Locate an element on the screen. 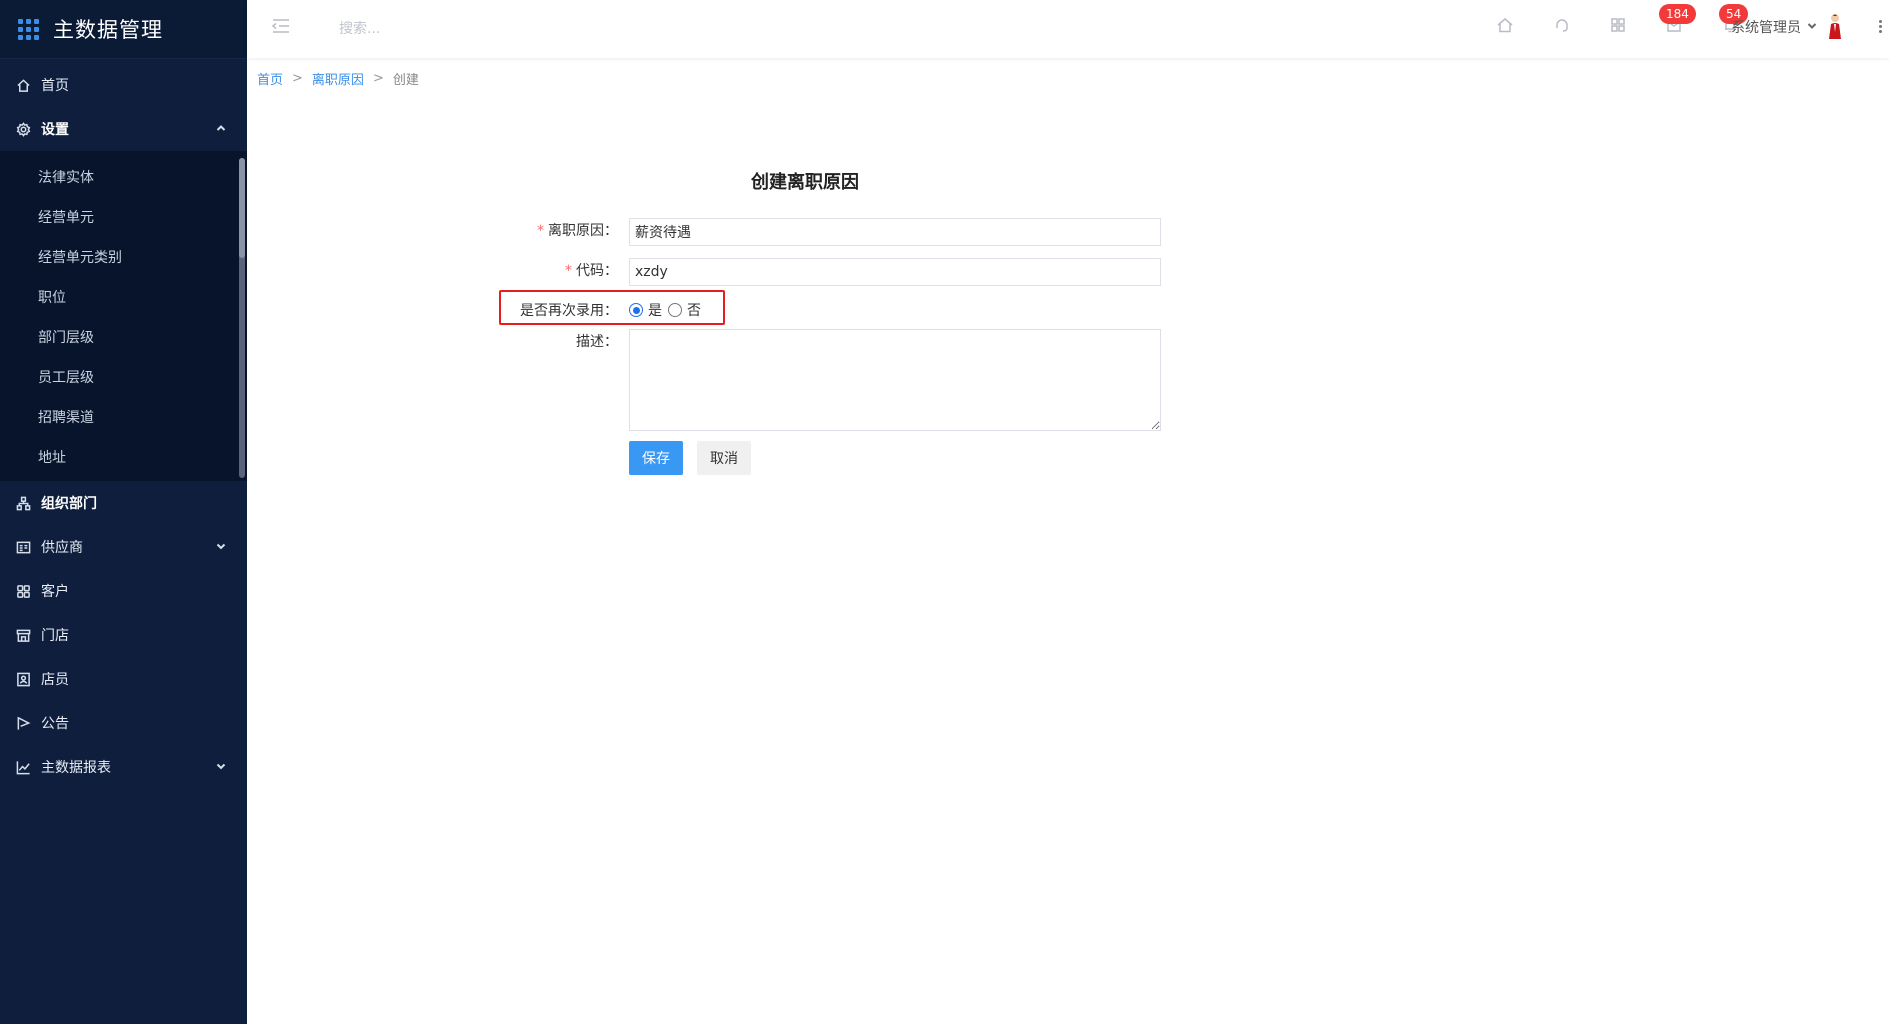 The height and width of the screenshot is (1024, 1889). highlight-box is located at coordinates (612, 307).